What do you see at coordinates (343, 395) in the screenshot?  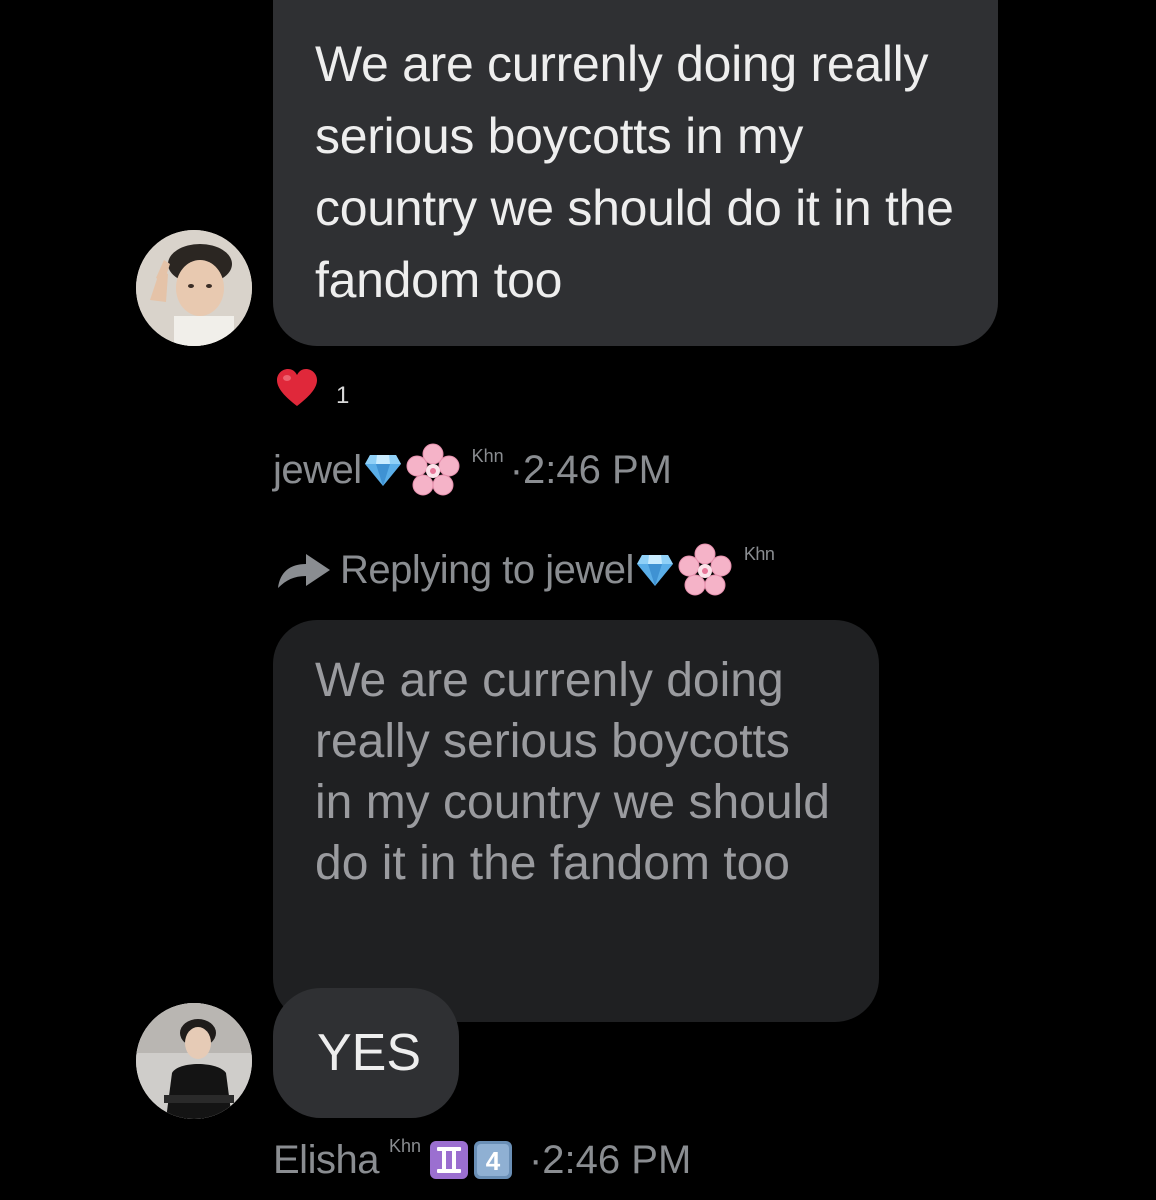 I see `reaction-count: 1` at bounding box center [343, 395].